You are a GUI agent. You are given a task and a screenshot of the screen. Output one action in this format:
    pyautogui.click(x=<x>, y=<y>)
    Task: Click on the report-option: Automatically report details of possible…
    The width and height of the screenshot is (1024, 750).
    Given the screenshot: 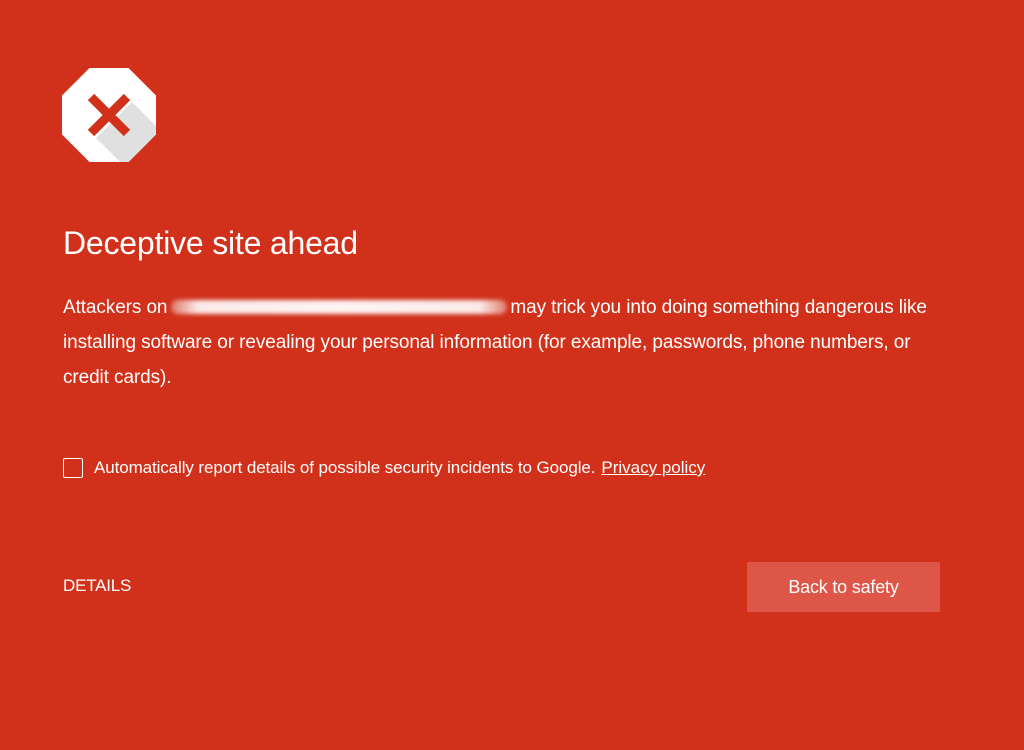 What is the action you would take?
    pyautogui.click(x=384, y=468)
    